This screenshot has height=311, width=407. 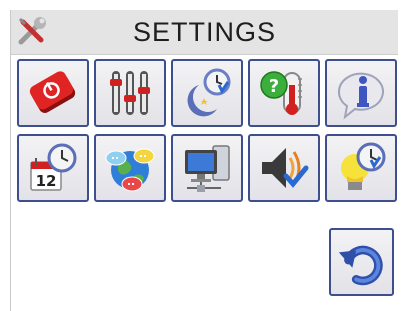 I want to click on help-temperature-tile: ?, so click(x=284, y=93).